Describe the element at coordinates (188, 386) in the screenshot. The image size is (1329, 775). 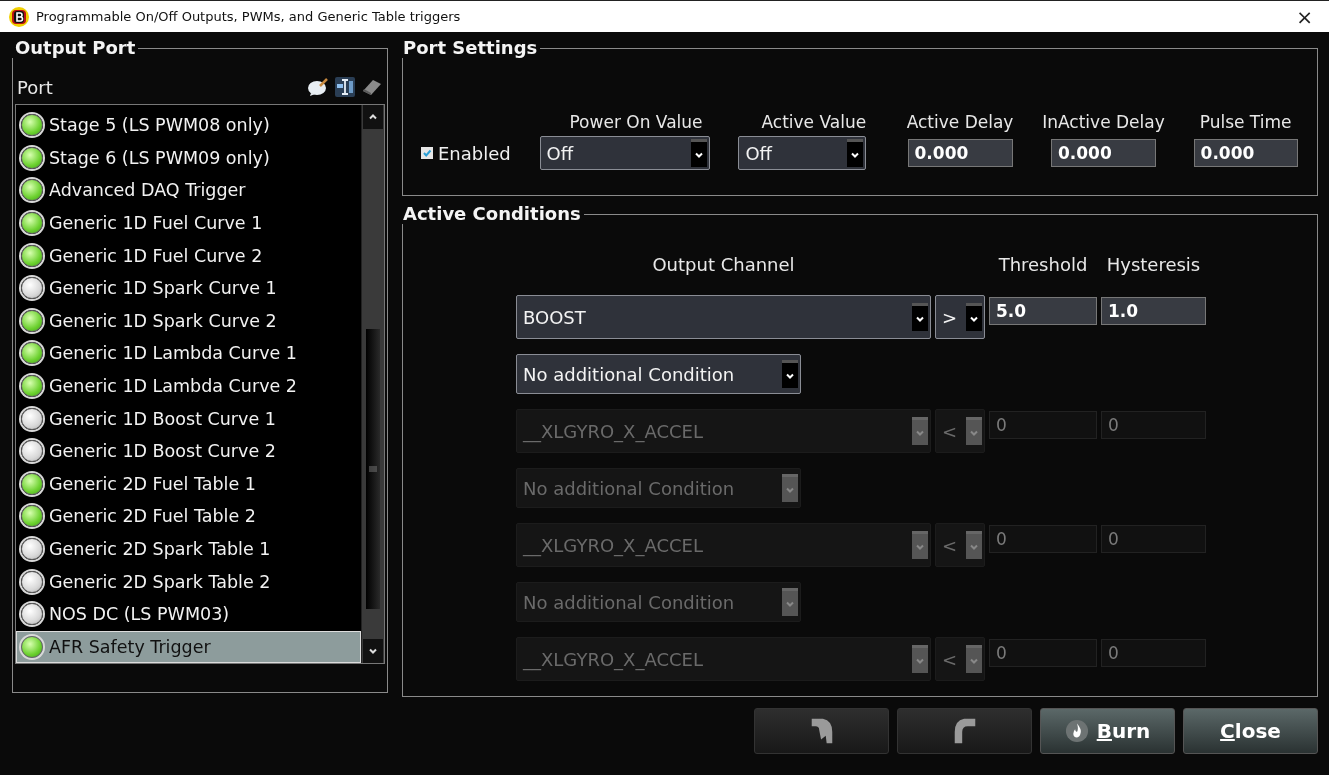
I see `port-list-item: Generic 1D Lambda Curve 2` at that location.